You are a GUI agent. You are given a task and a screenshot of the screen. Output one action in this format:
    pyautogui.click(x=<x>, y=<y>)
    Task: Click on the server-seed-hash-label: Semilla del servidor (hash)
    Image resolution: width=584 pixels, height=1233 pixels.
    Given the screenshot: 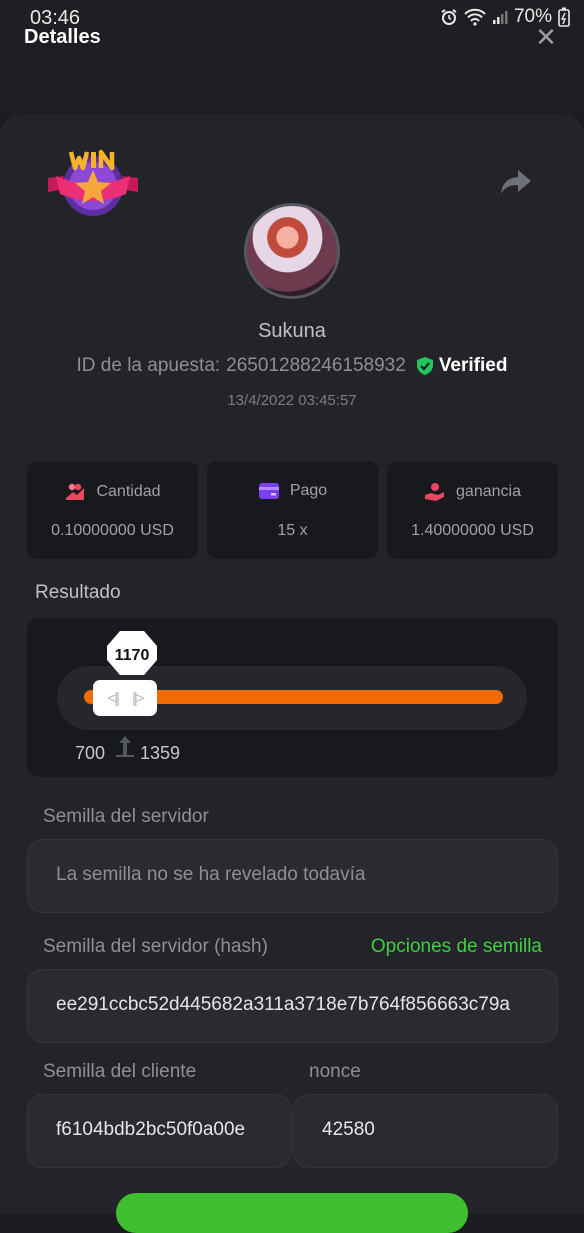 What is the action you would take?
    pyautogui.click(x=155, y=946)
    